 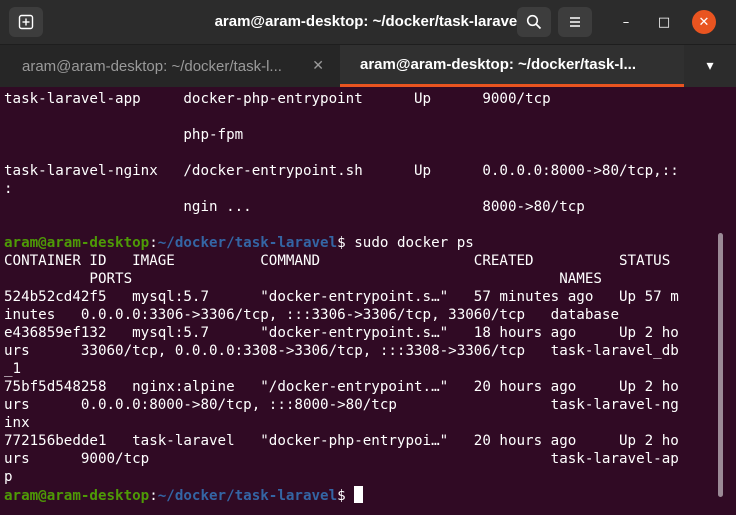 I want to click on menu-button, so click(x=575, y=22).